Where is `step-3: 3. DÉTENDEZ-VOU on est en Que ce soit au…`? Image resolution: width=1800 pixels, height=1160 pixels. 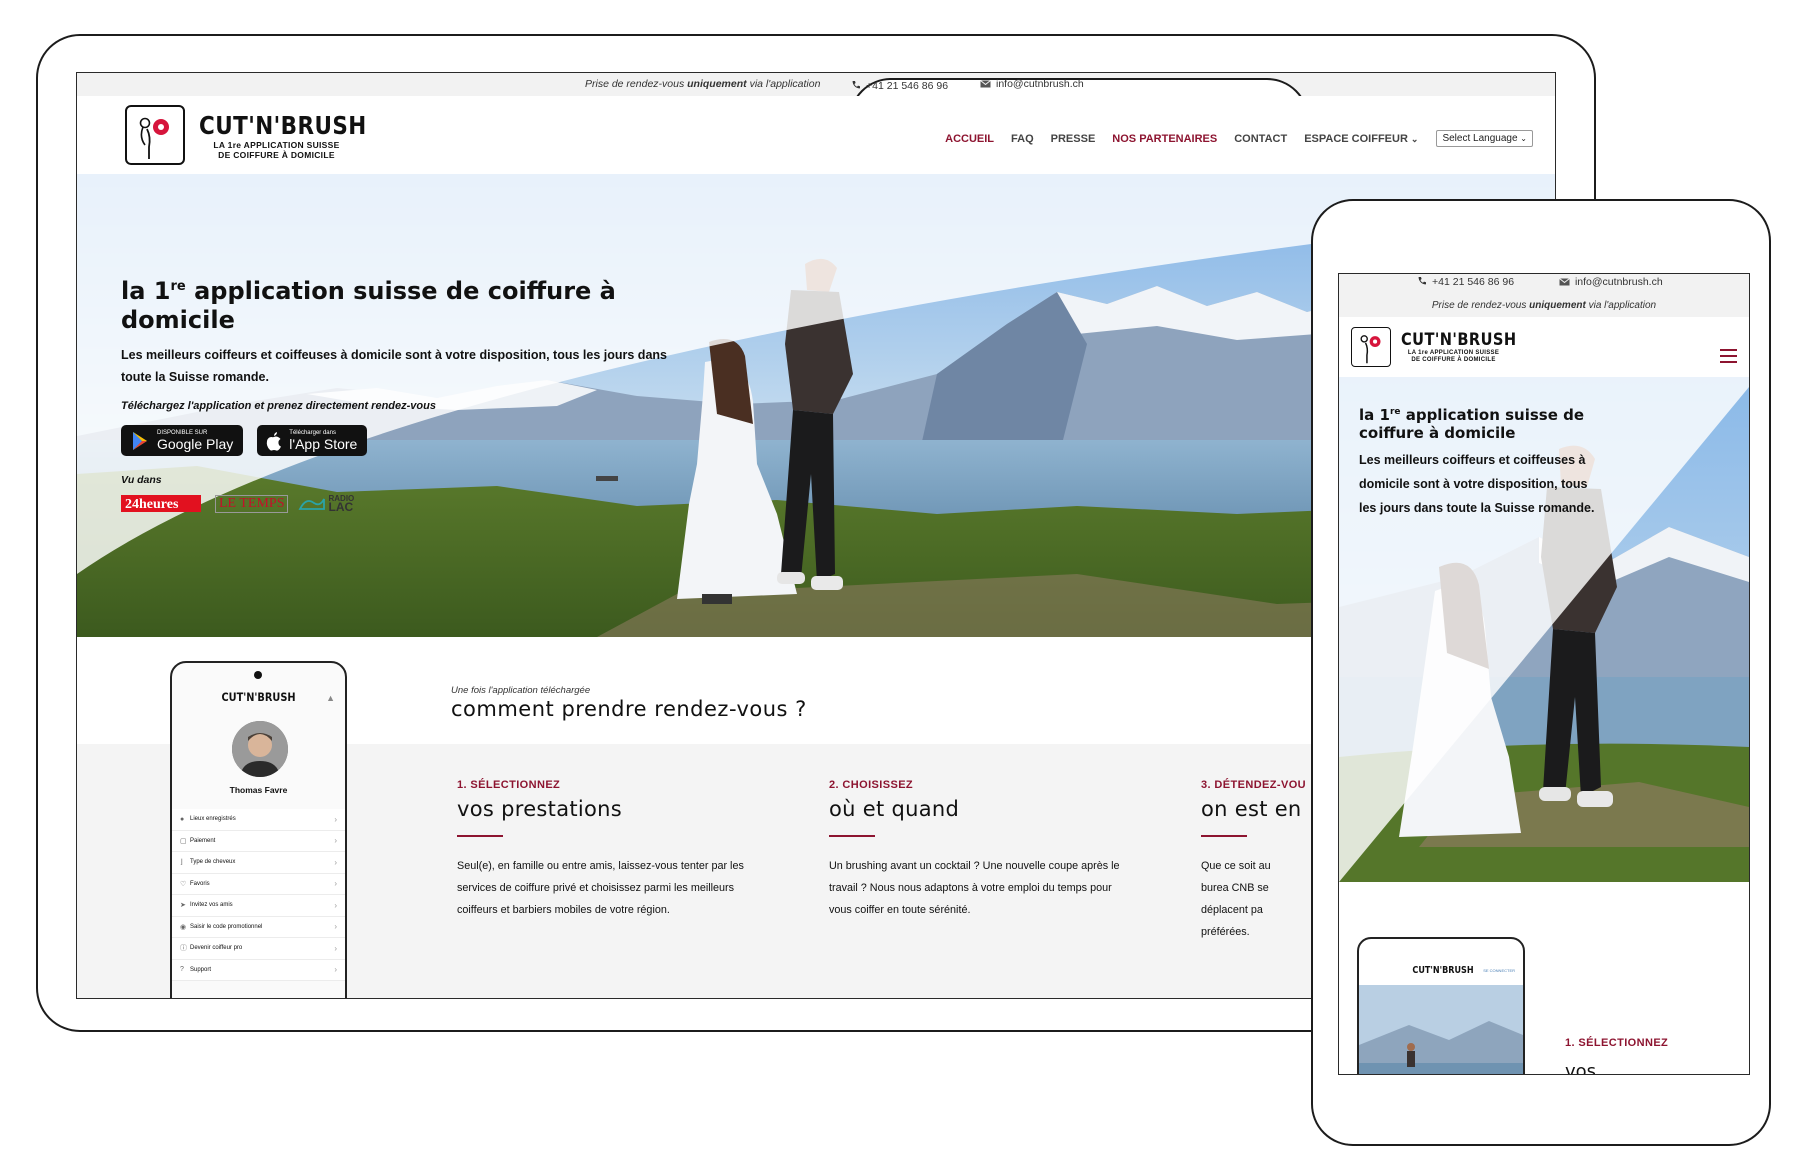 step-3: 3. DÉTENDEZ-VOU on est en Que ce soit au… is located at coordinates (1253, 861).